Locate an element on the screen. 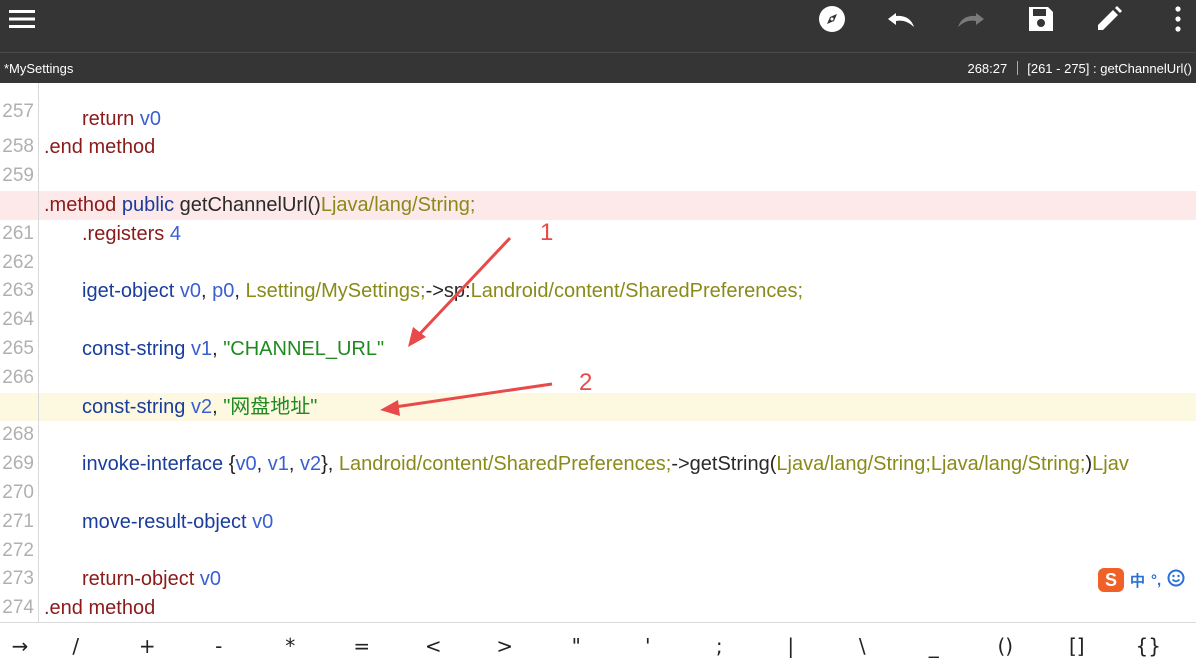 The width and height of the screenshot is (1196, 667). symbol-key-slash: / is located at coordinates (76, 645).